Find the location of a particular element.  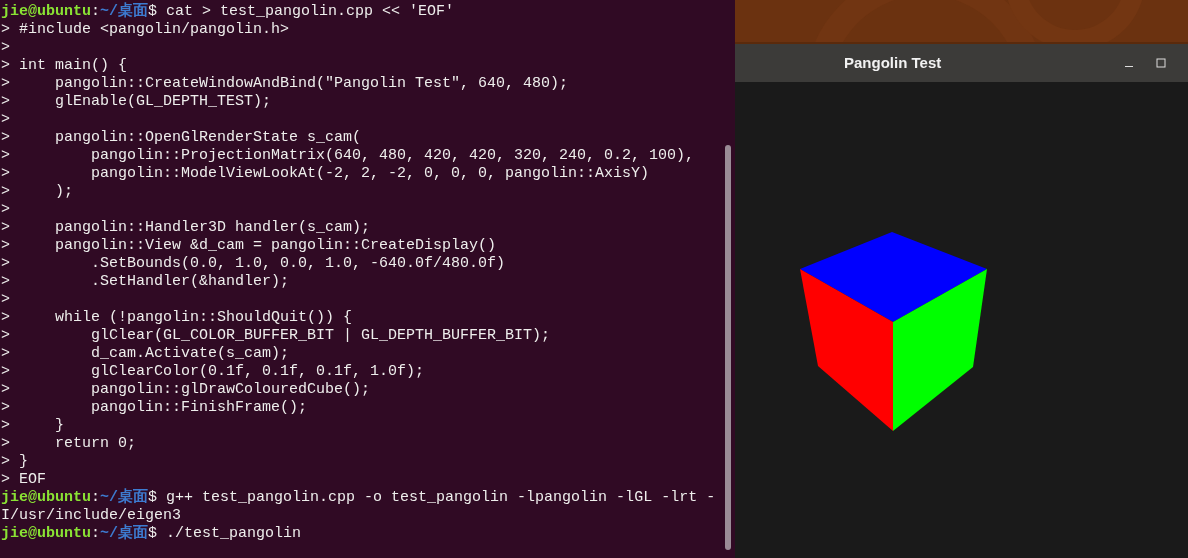

terminal-line: > pangolin::FinishFrame(); is located at coordinates (154, 407).